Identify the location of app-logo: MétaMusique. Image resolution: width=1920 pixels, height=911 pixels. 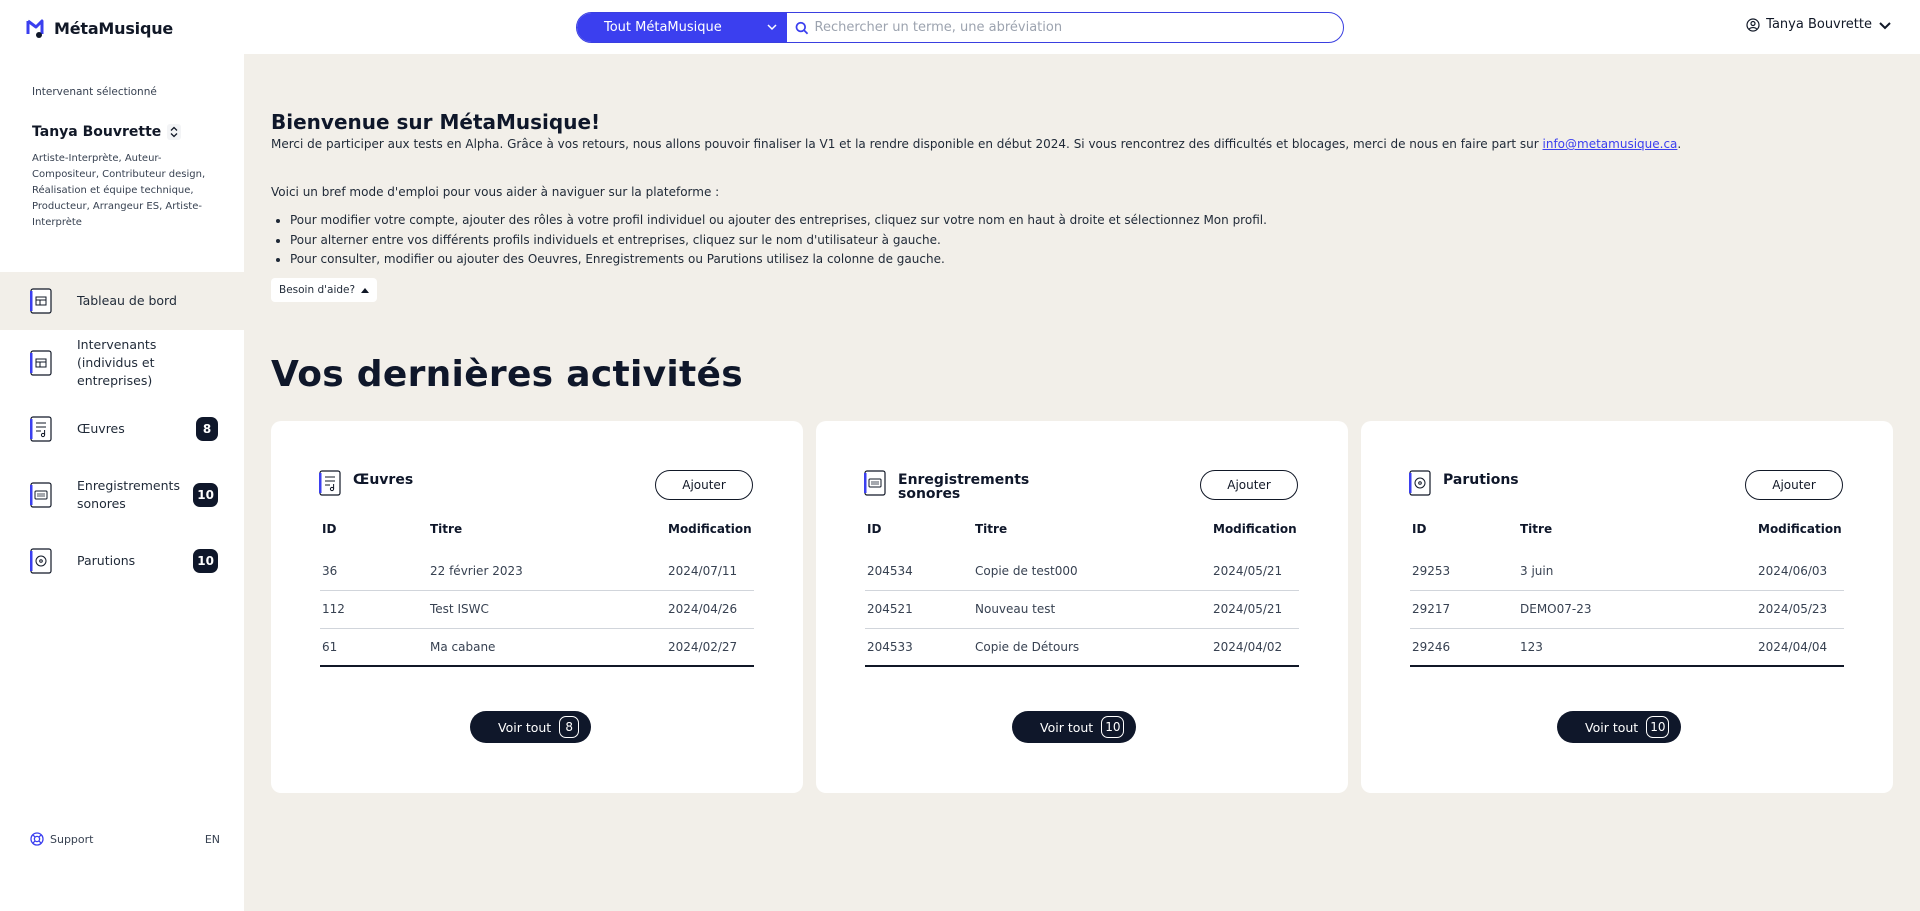
(99, 28).